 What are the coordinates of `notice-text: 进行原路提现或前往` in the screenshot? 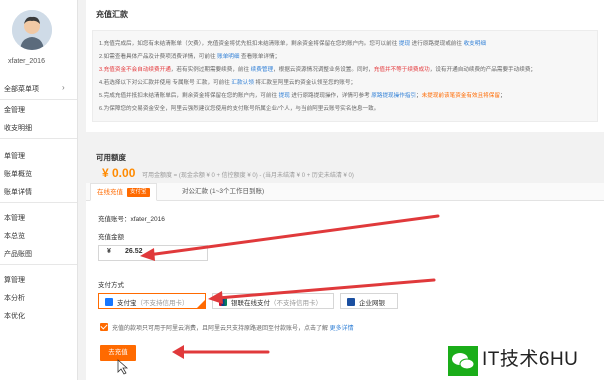 It's located at (437, 44).